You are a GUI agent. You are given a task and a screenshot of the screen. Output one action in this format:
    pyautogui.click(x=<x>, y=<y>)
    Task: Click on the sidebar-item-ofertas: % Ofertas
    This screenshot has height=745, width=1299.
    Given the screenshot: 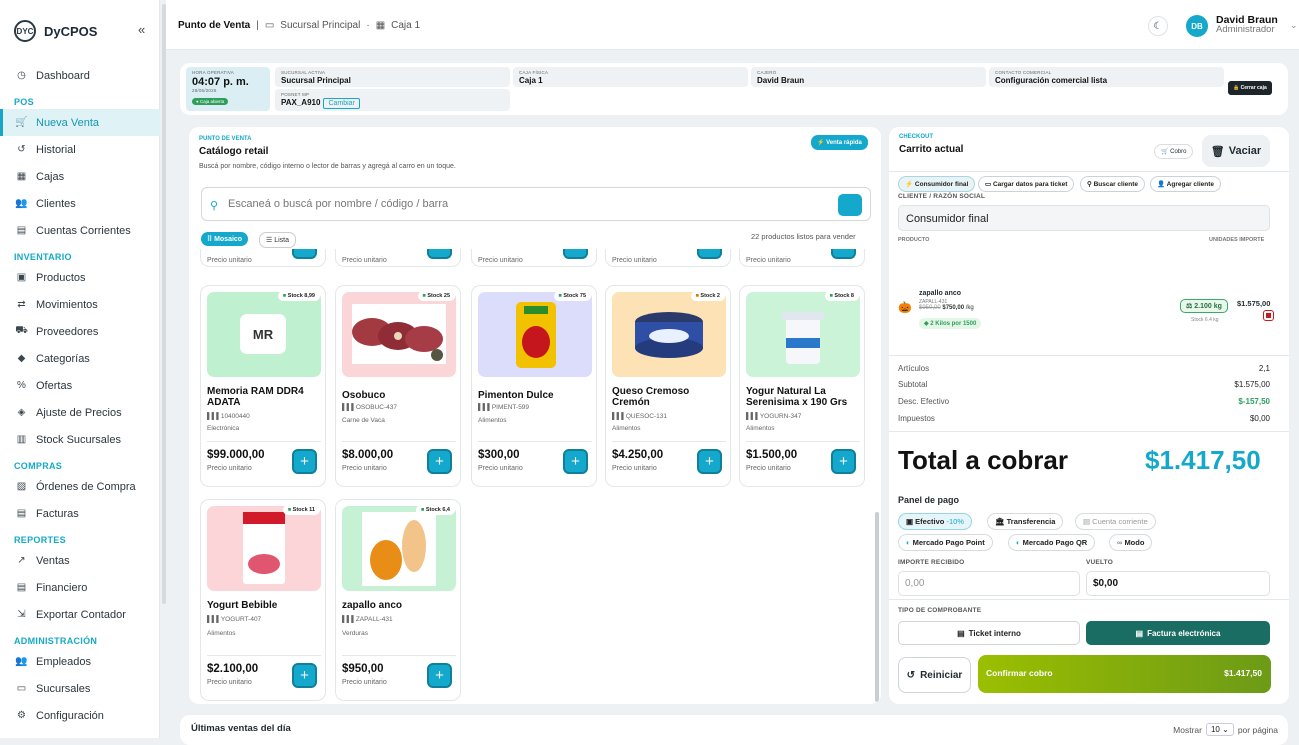 What is the action you would take?
    pyautogui.click(x=80, y=385)
    